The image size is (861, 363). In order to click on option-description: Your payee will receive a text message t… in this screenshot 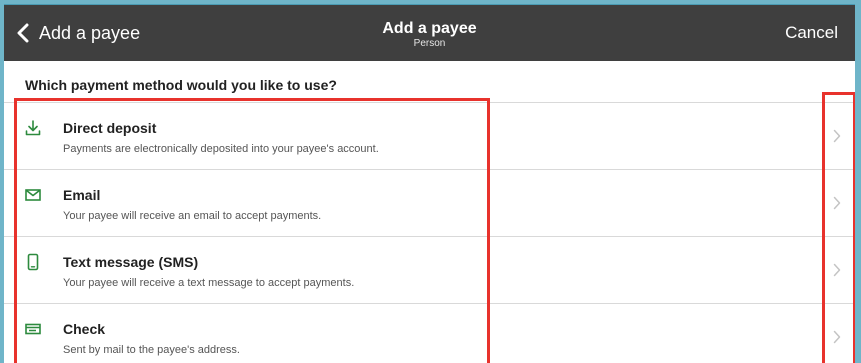, I will do `click(209, 283)`.